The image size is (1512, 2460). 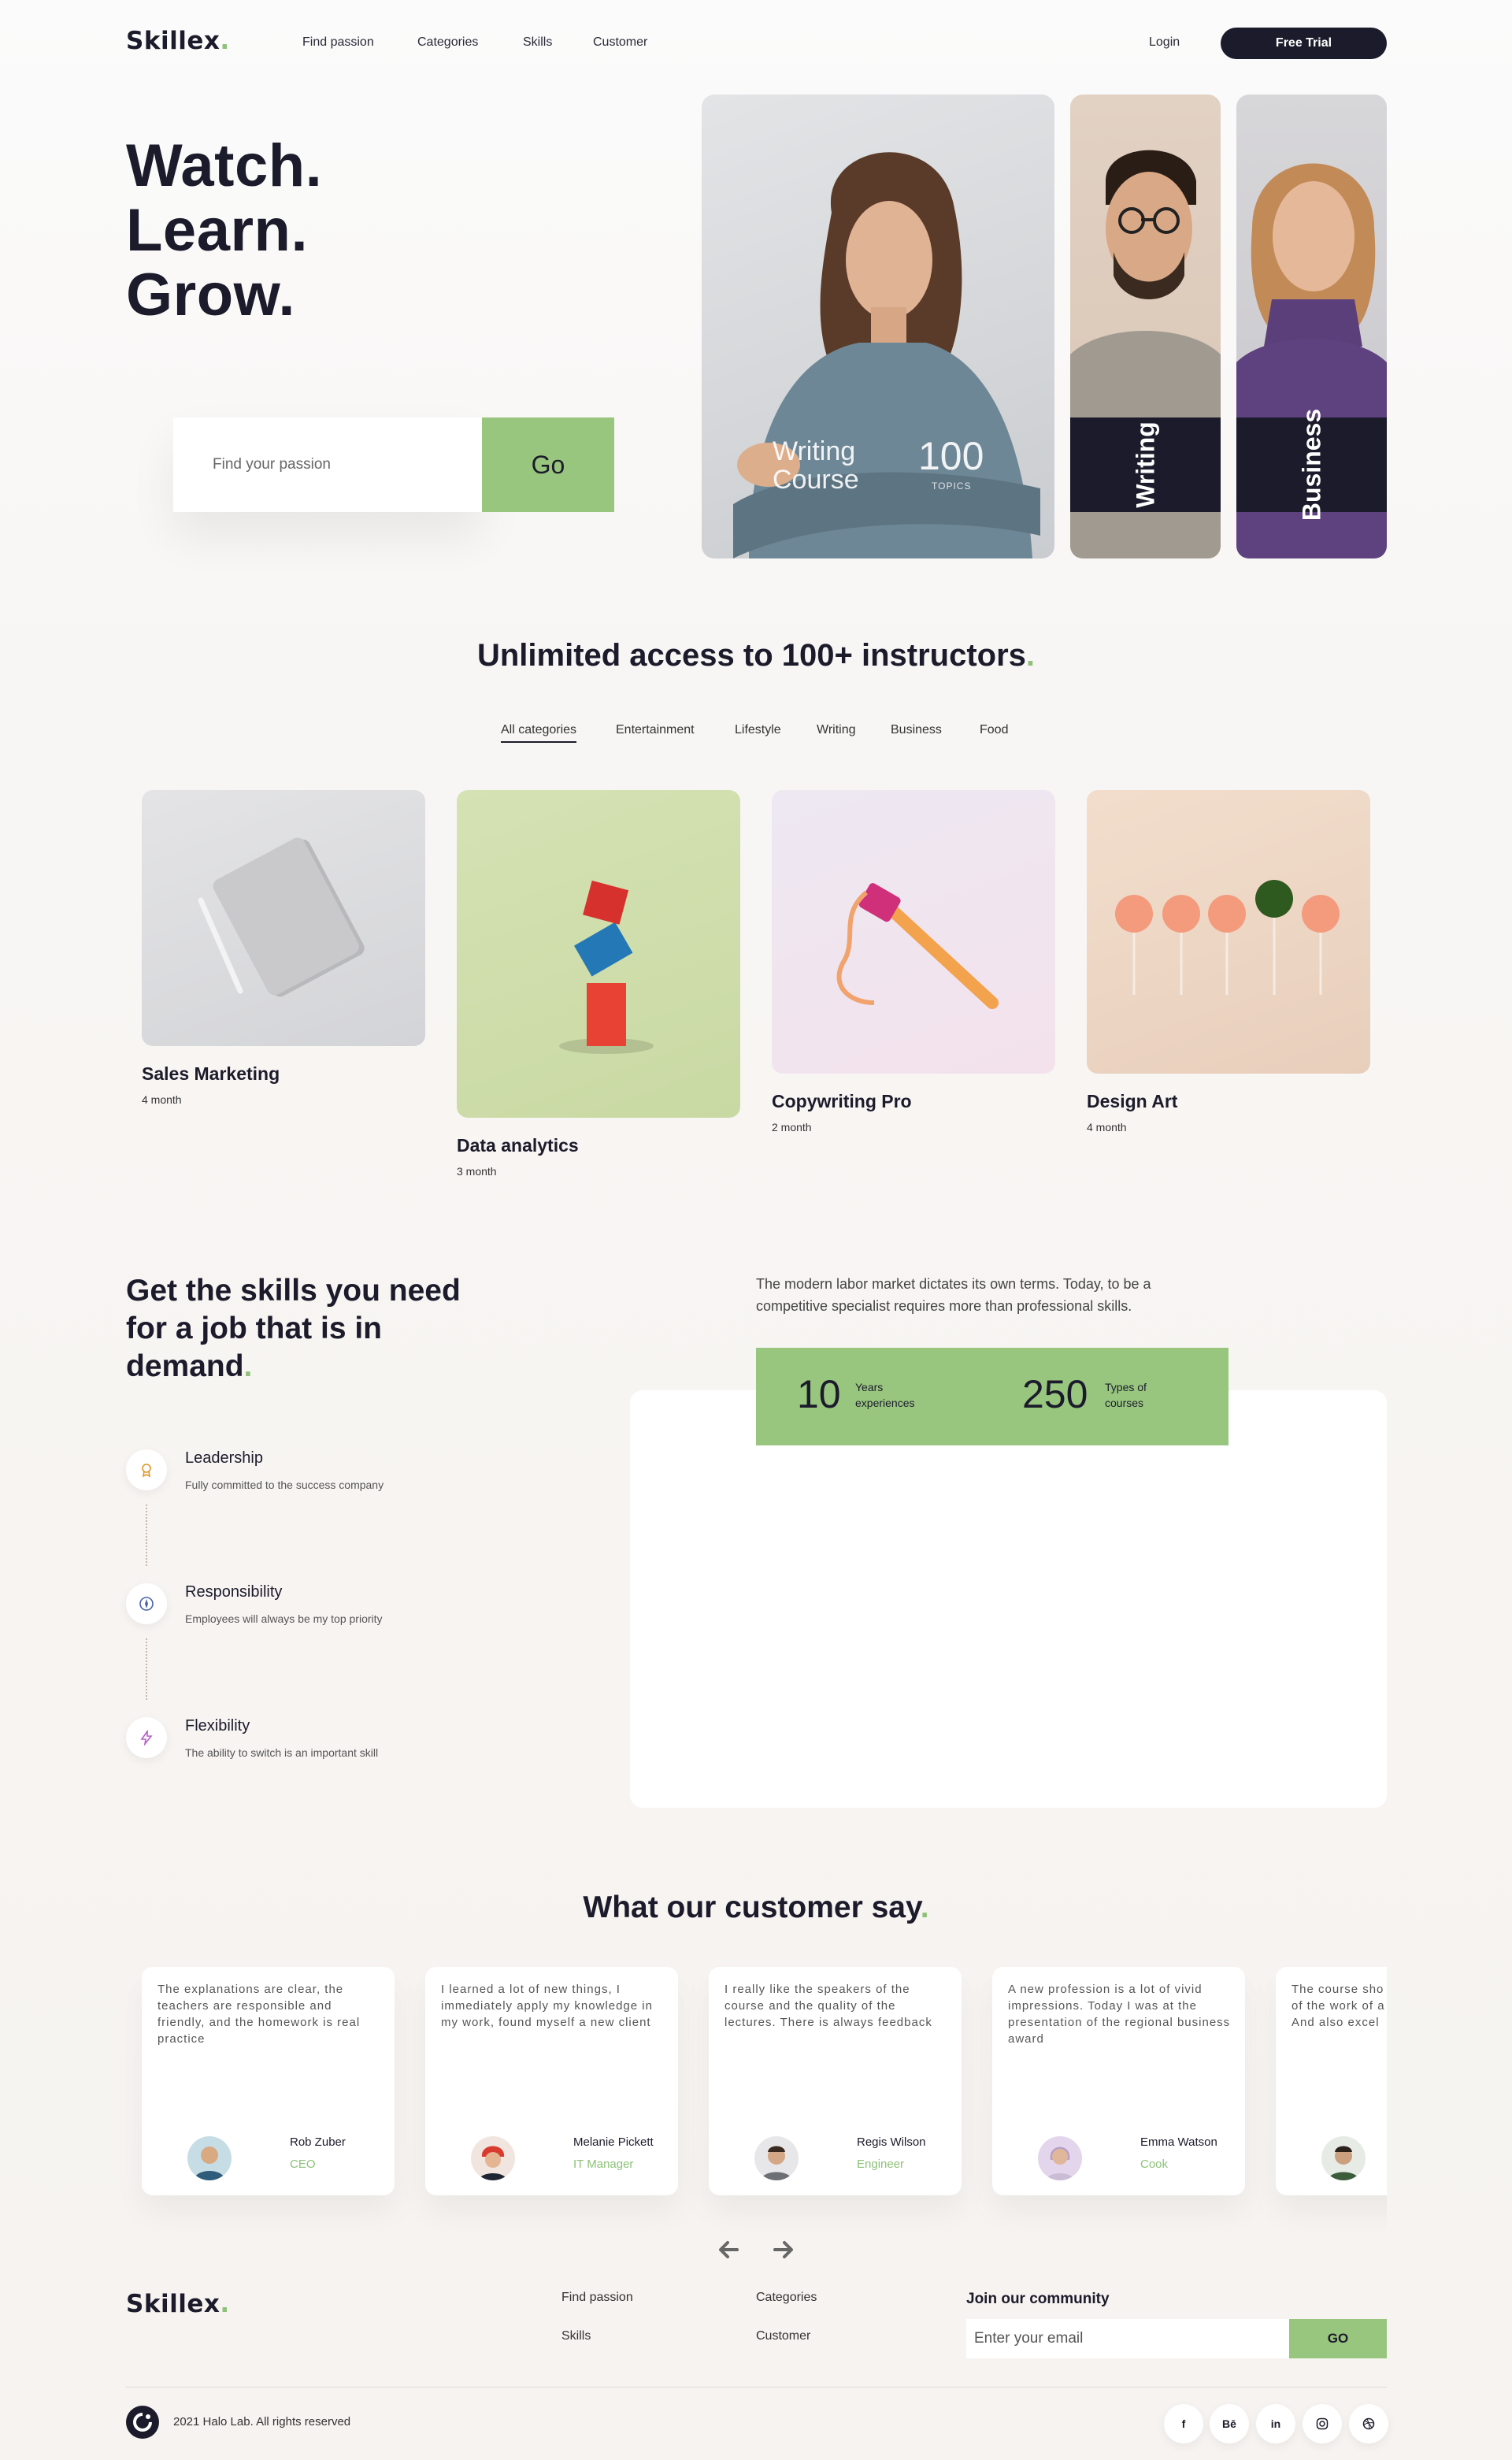 I want to click on subscribe-button: GO, so click(x=1338, y=2338).